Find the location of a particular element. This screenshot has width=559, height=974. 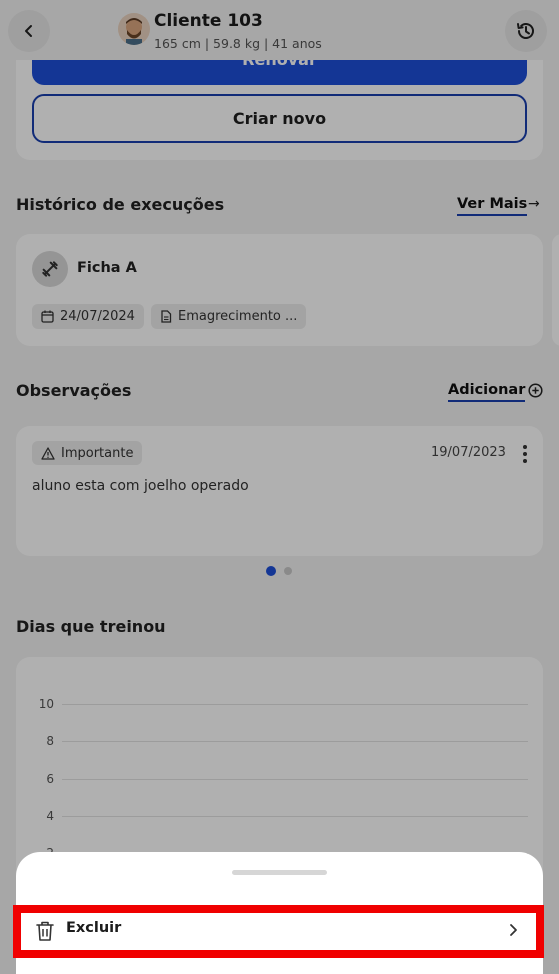

sheet-drag-handle is located at coordinates (279, 872).